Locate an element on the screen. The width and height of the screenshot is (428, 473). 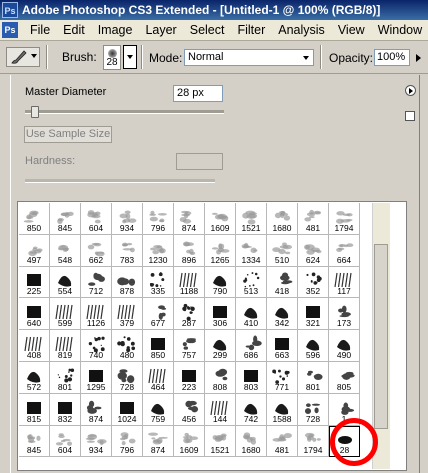
brush-preset-item: 1024 is located at coordinates (127, 409).